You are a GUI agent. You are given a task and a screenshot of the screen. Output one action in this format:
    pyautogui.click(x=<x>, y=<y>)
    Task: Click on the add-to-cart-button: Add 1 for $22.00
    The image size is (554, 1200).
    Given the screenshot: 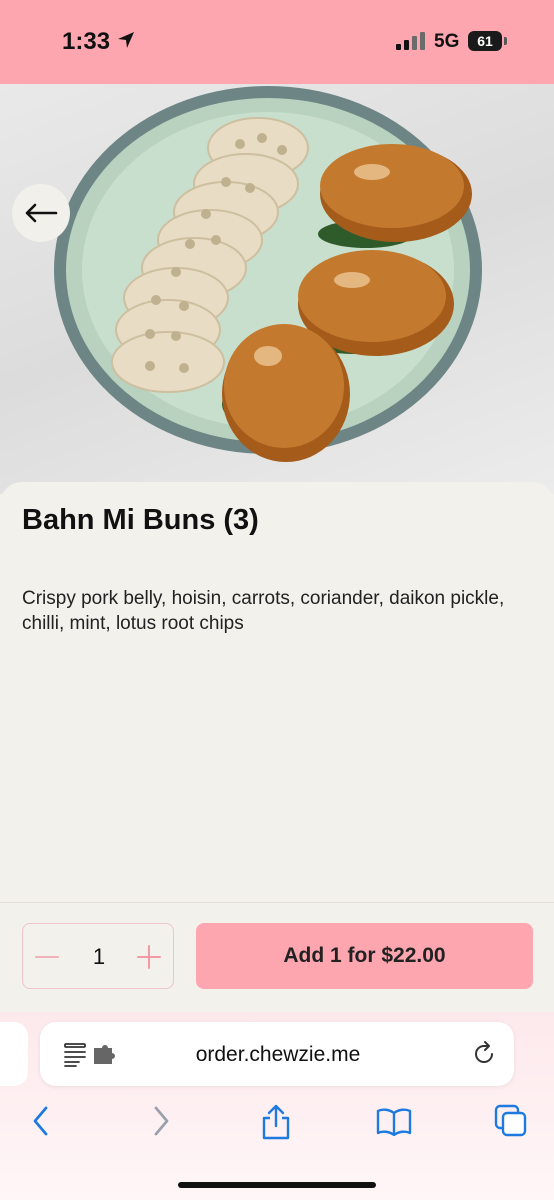 What is the action you would take?
    pyautogui.click(x=364, y=956)
    